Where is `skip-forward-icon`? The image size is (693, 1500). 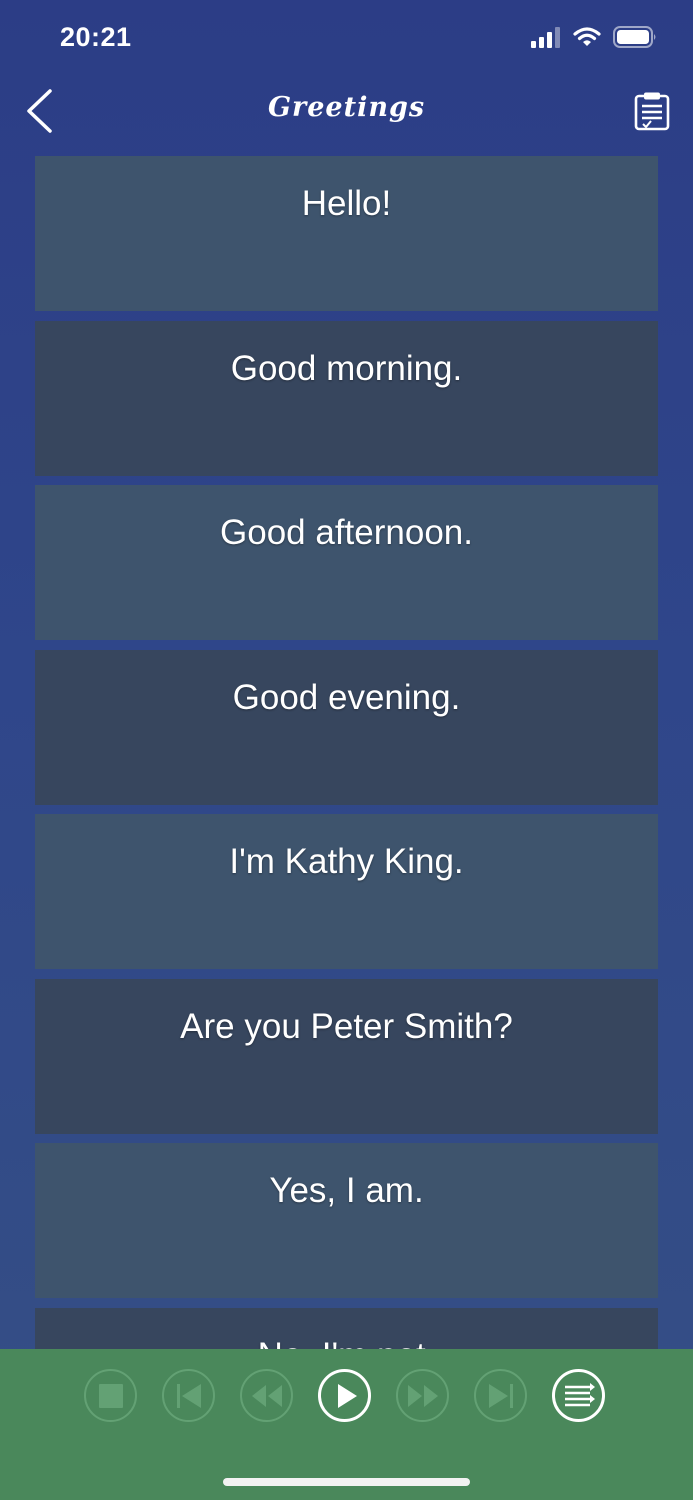 skip-forward-icon is located at coordinates (500, 1395).